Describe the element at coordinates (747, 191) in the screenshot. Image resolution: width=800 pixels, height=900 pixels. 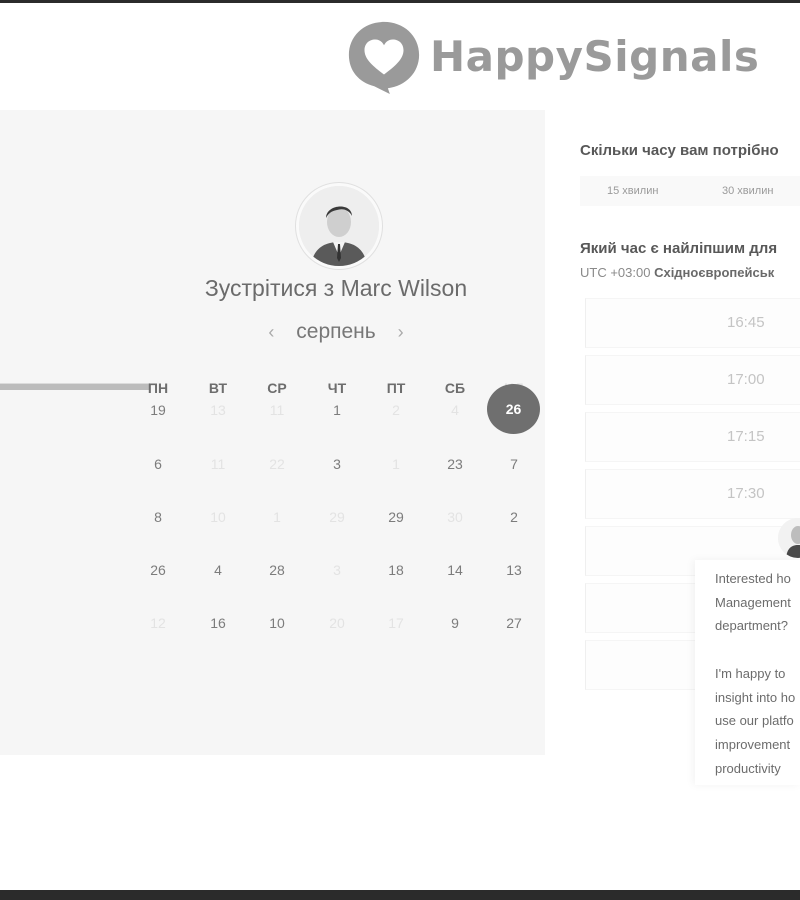
I see `duration-option: 30 хвилин` at that location.